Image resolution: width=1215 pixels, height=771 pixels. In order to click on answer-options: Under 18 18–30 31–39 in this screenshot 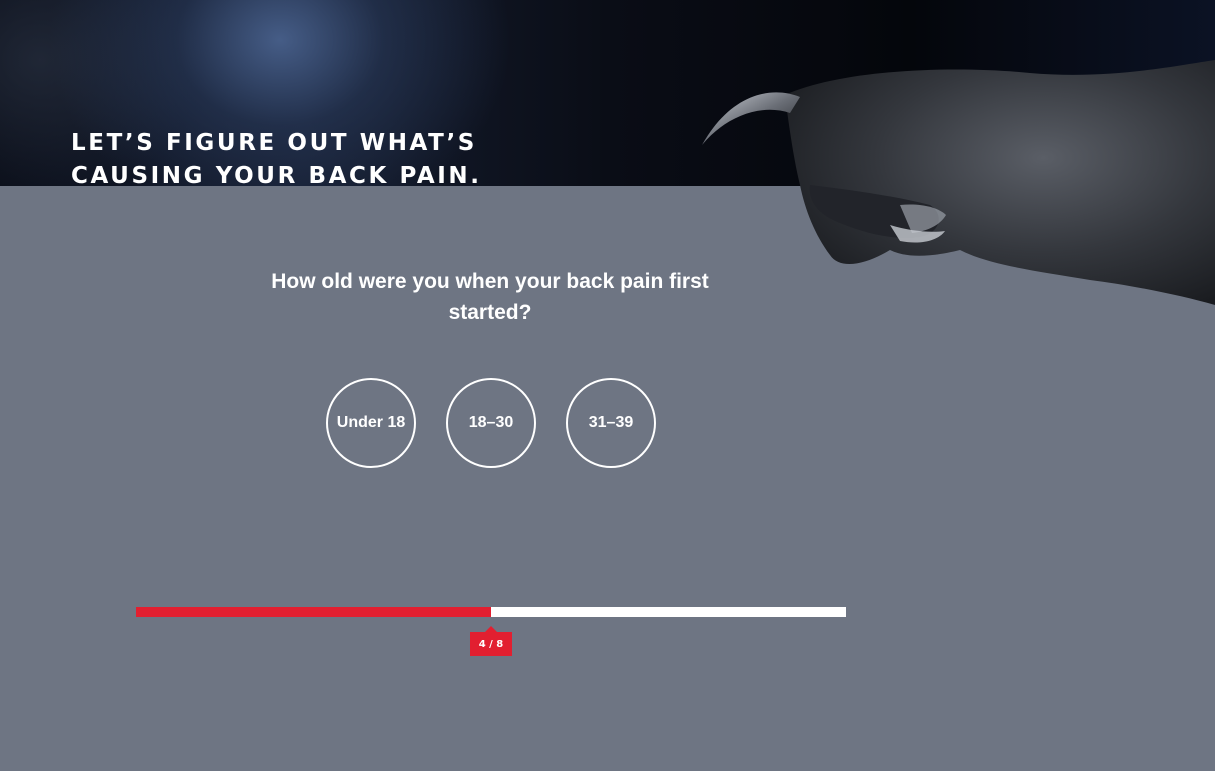, I will do `click(491, 423)`.